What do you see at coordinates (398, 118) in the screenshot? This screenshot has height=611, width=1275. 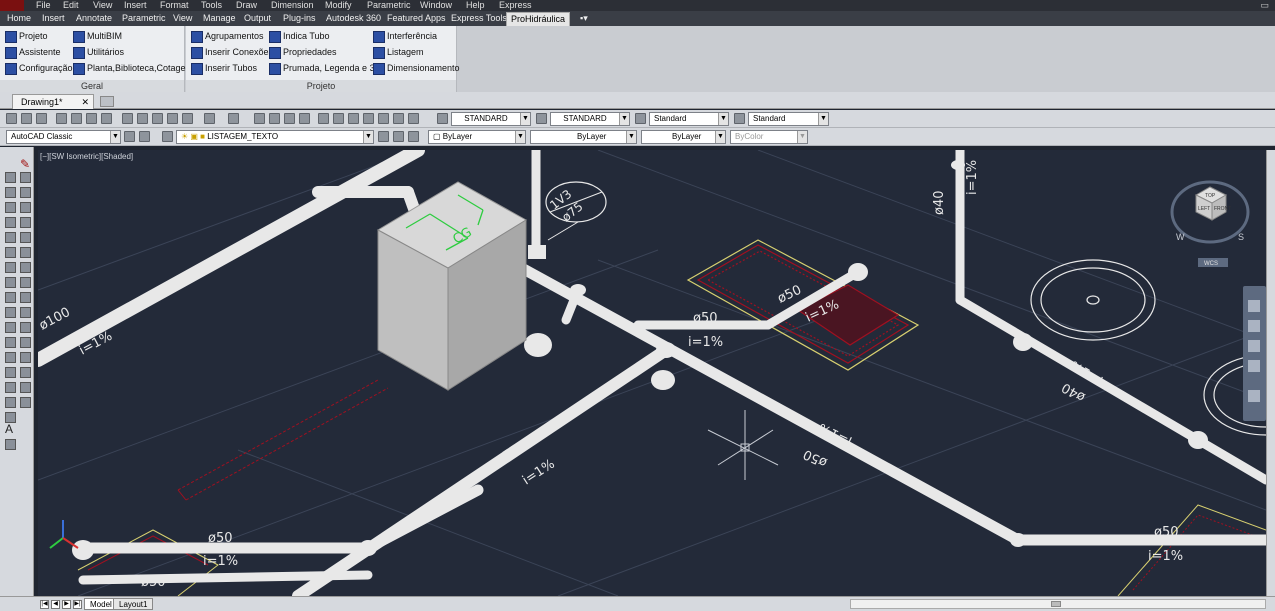 I see `quickcalc-icon` at bounding box center [398, 118].